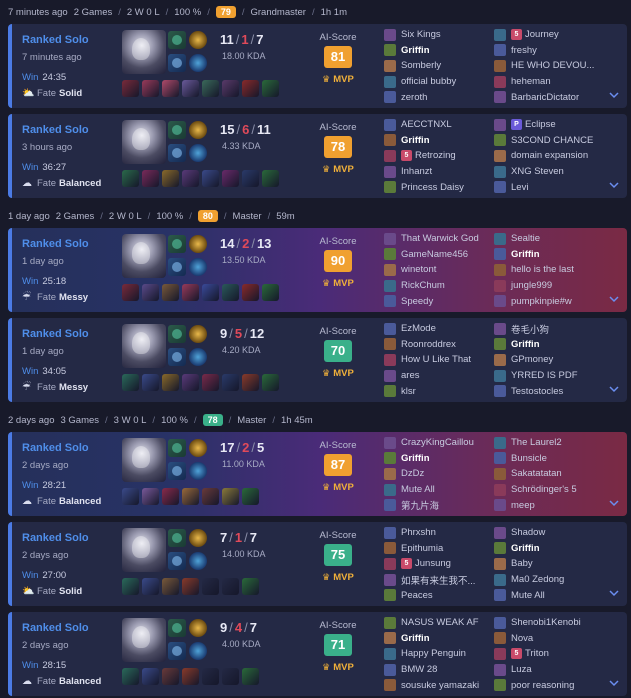 The image size is (631, 698). I want to click on player-row: 卷毛小狗, so click(547, 329).